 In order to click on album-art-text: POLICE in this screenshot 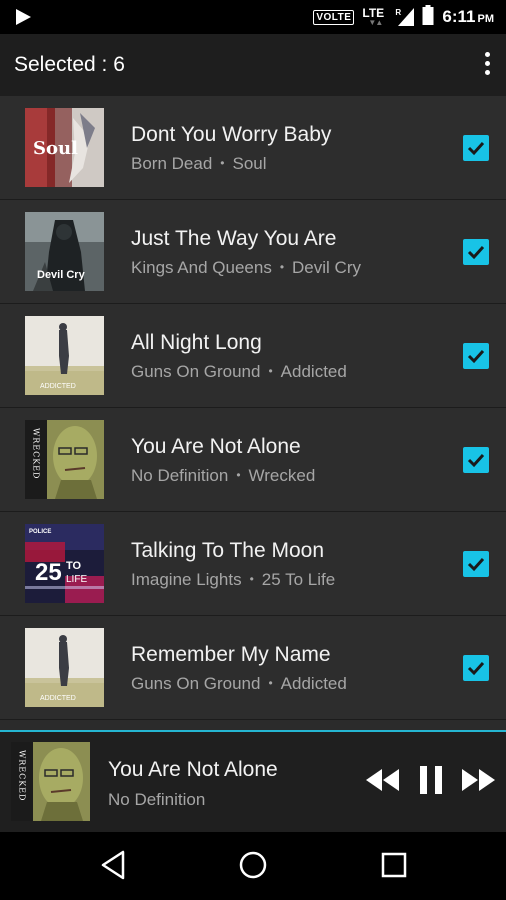, I will do `click(40, 532)`.